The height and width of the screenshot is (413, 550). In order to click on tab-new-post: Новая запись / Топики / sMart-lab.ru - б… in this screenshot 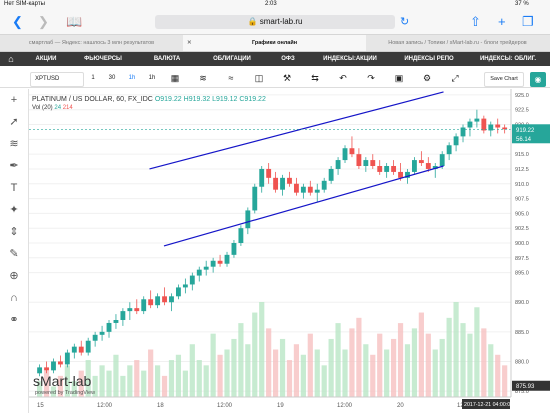, I will do `click(457, 43)`.